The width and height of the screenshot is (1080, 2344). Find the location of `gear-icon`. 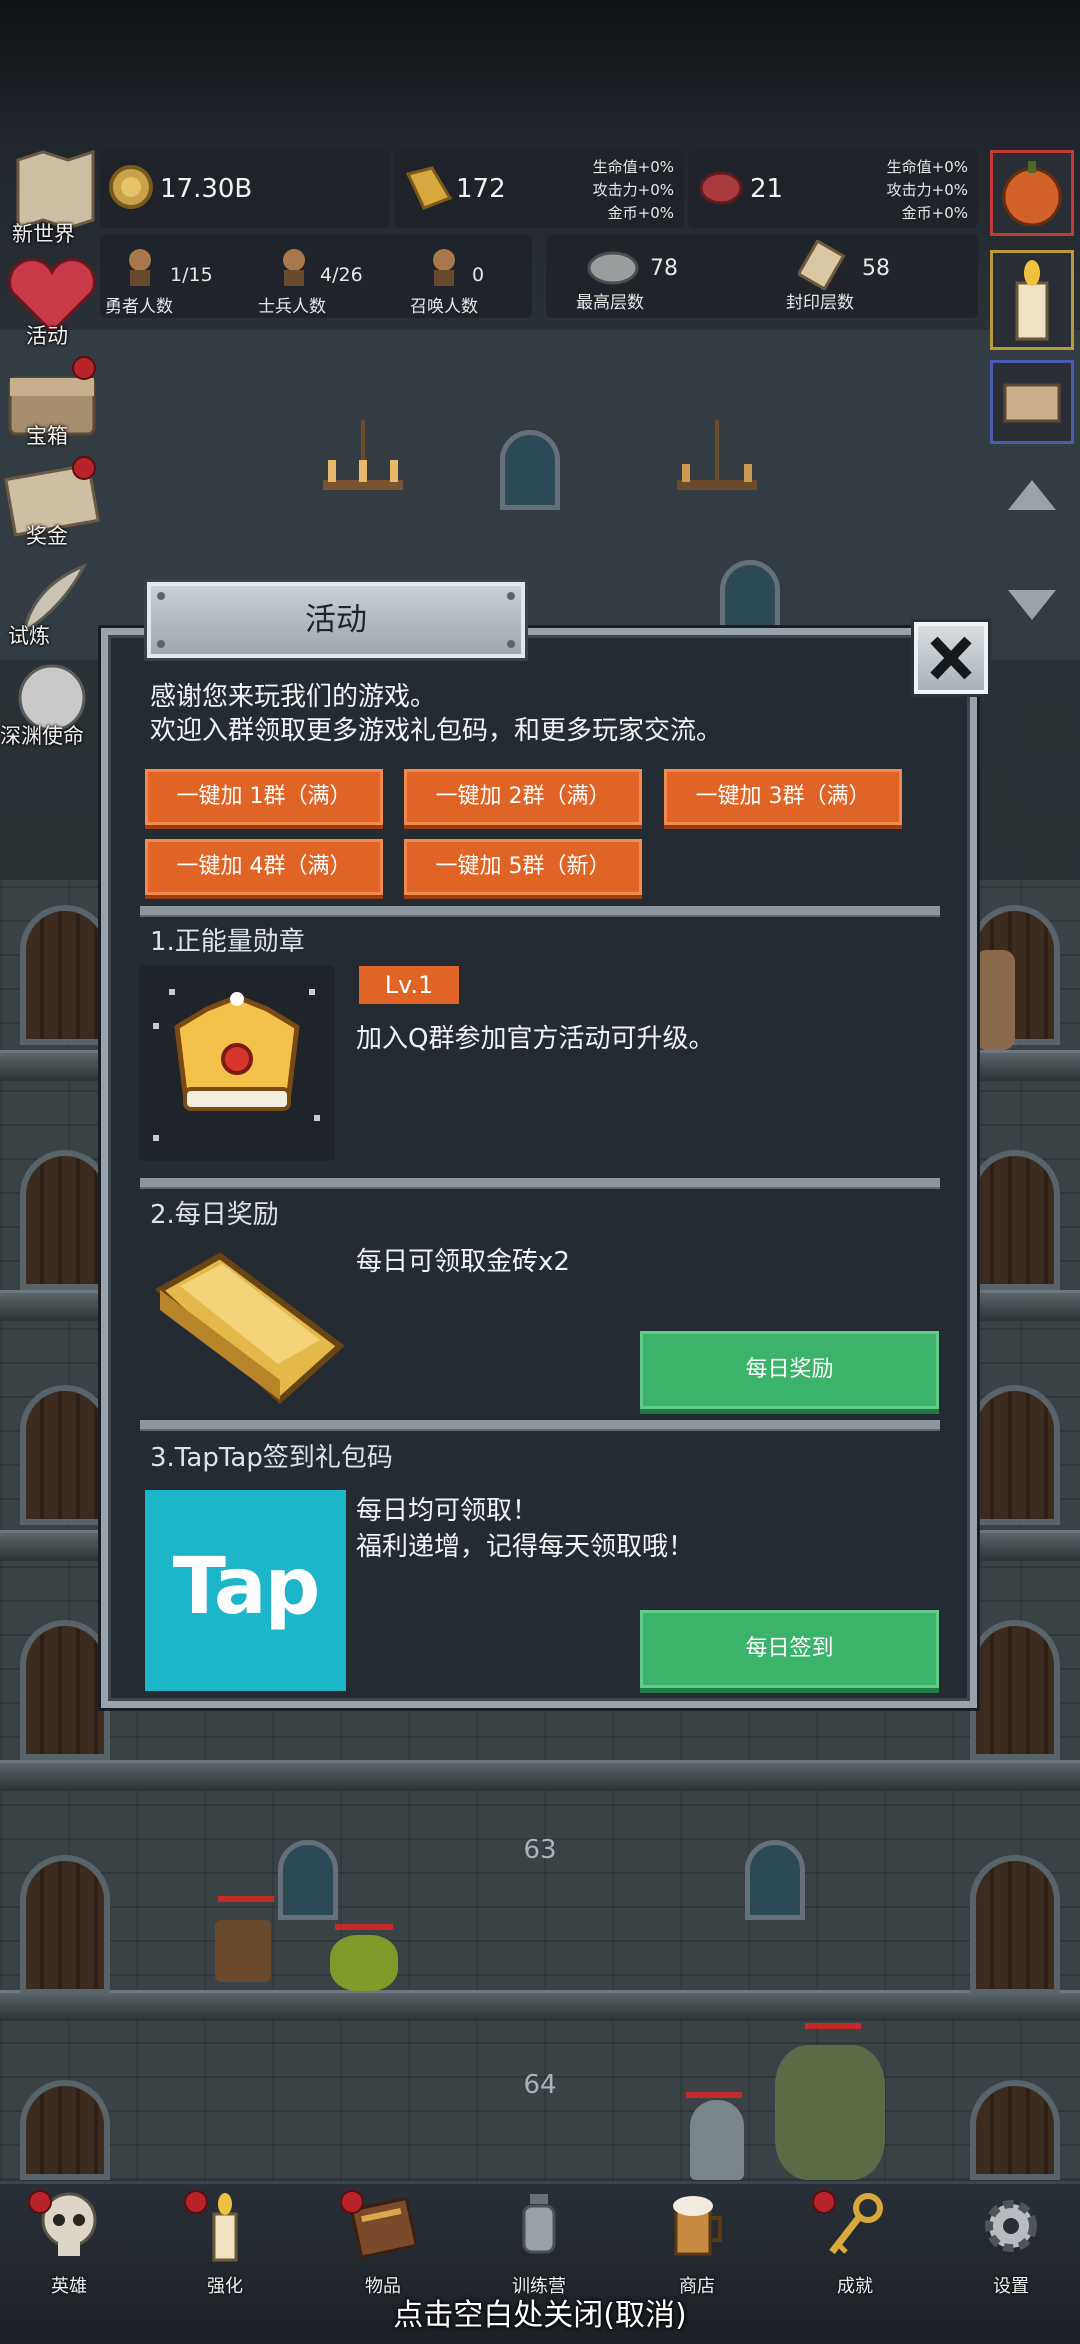

gear-icon is located at coordinates (1011, 2226).